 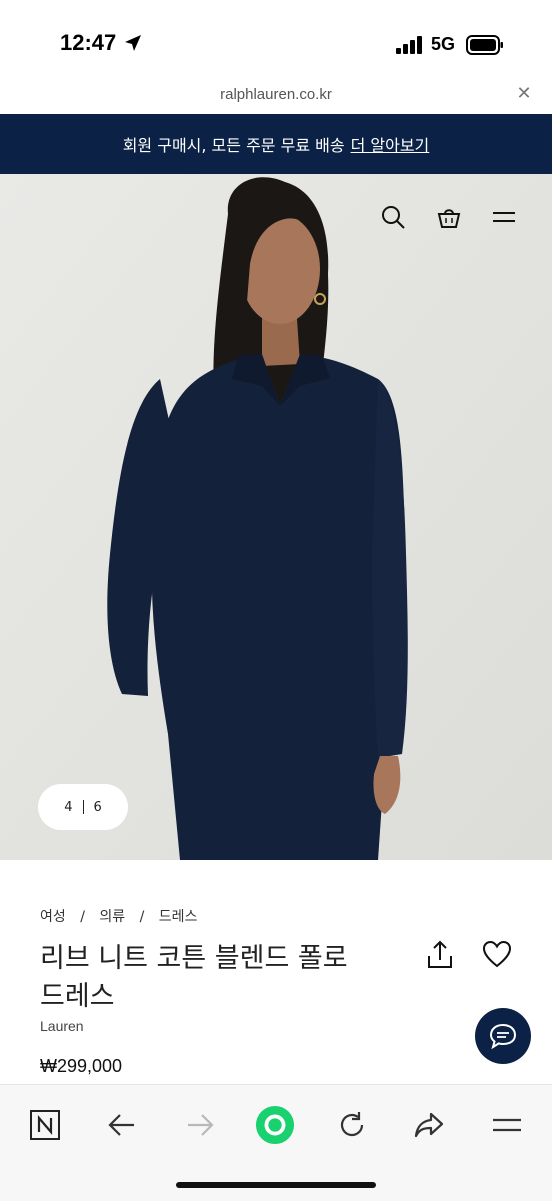 What do you see at coordinates (133, 43) in the screenshot?
I see `location-arrow-icon` at bounding box center [133, 43].